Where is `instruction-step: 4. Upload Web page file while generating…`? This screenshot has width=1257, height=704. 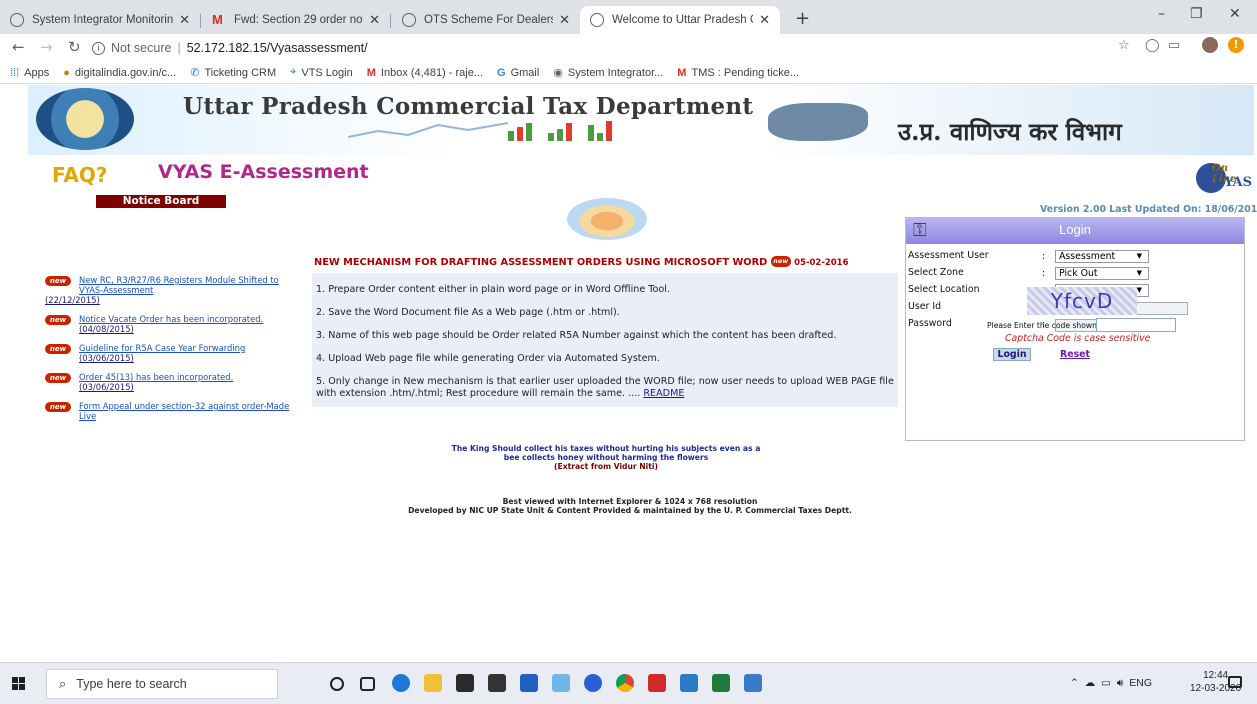
instruction-step: 4. Upload Web page file while generating… is located at coordinates (488, 358).